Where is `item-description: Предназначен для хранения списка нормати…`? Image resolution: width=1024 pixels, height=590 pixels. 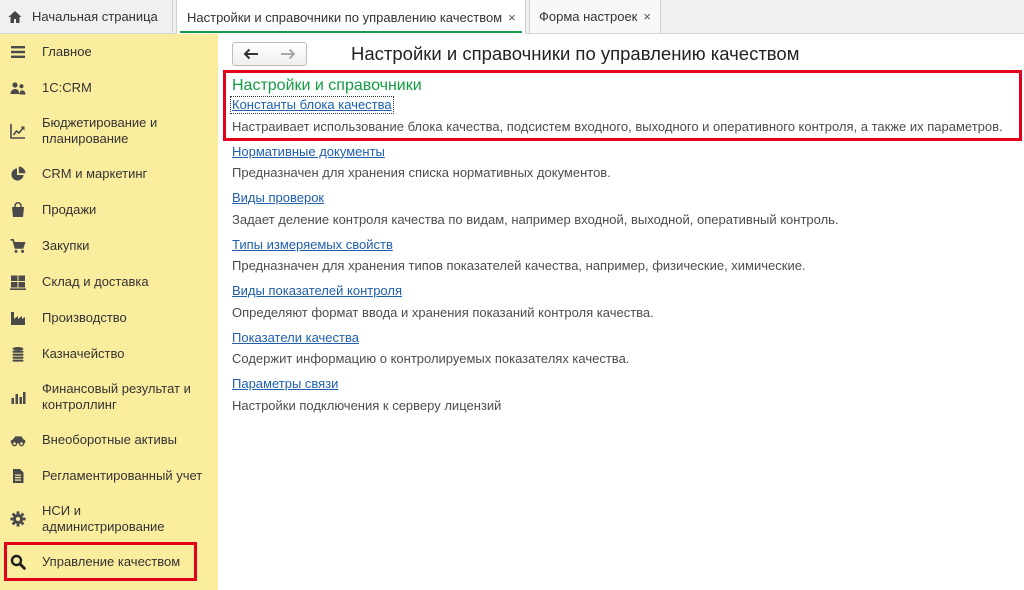 item-description: Предназначен для хранения списка нормати… is located at coordinates (421, 172).